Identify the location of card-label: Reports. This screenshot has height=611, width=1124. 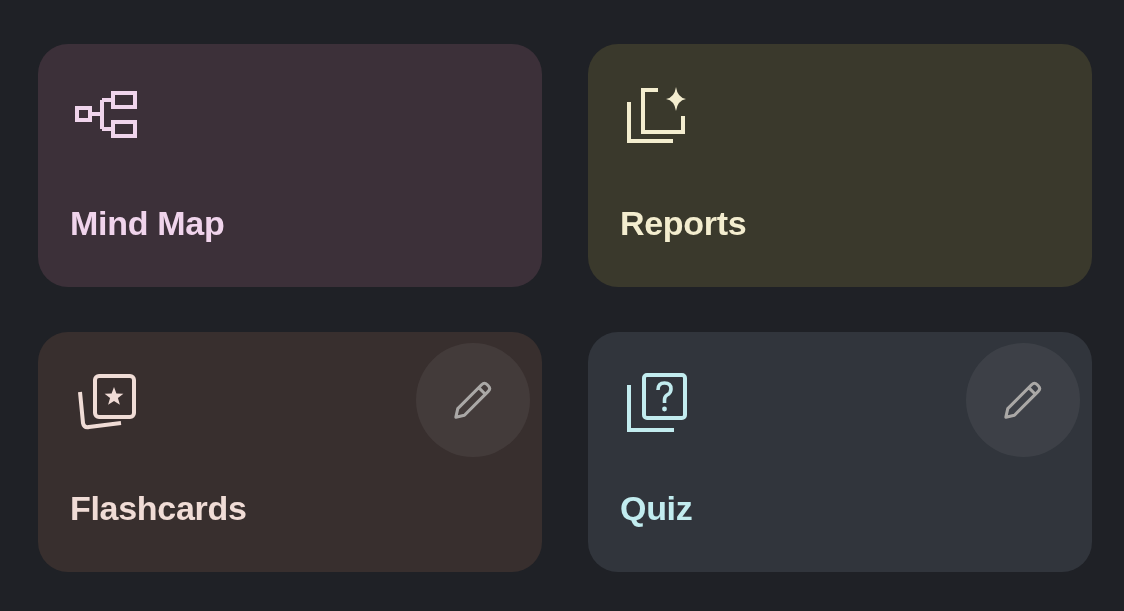
(683, 223).